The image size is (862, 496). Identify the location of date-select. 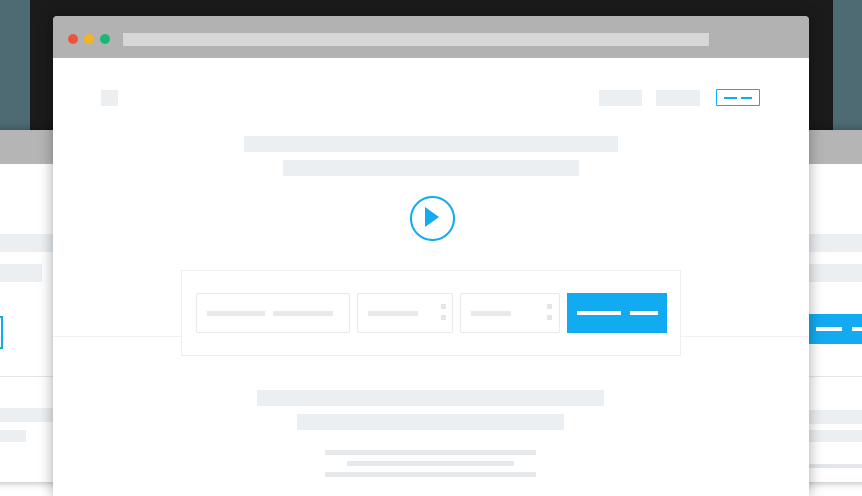
(405, 313).